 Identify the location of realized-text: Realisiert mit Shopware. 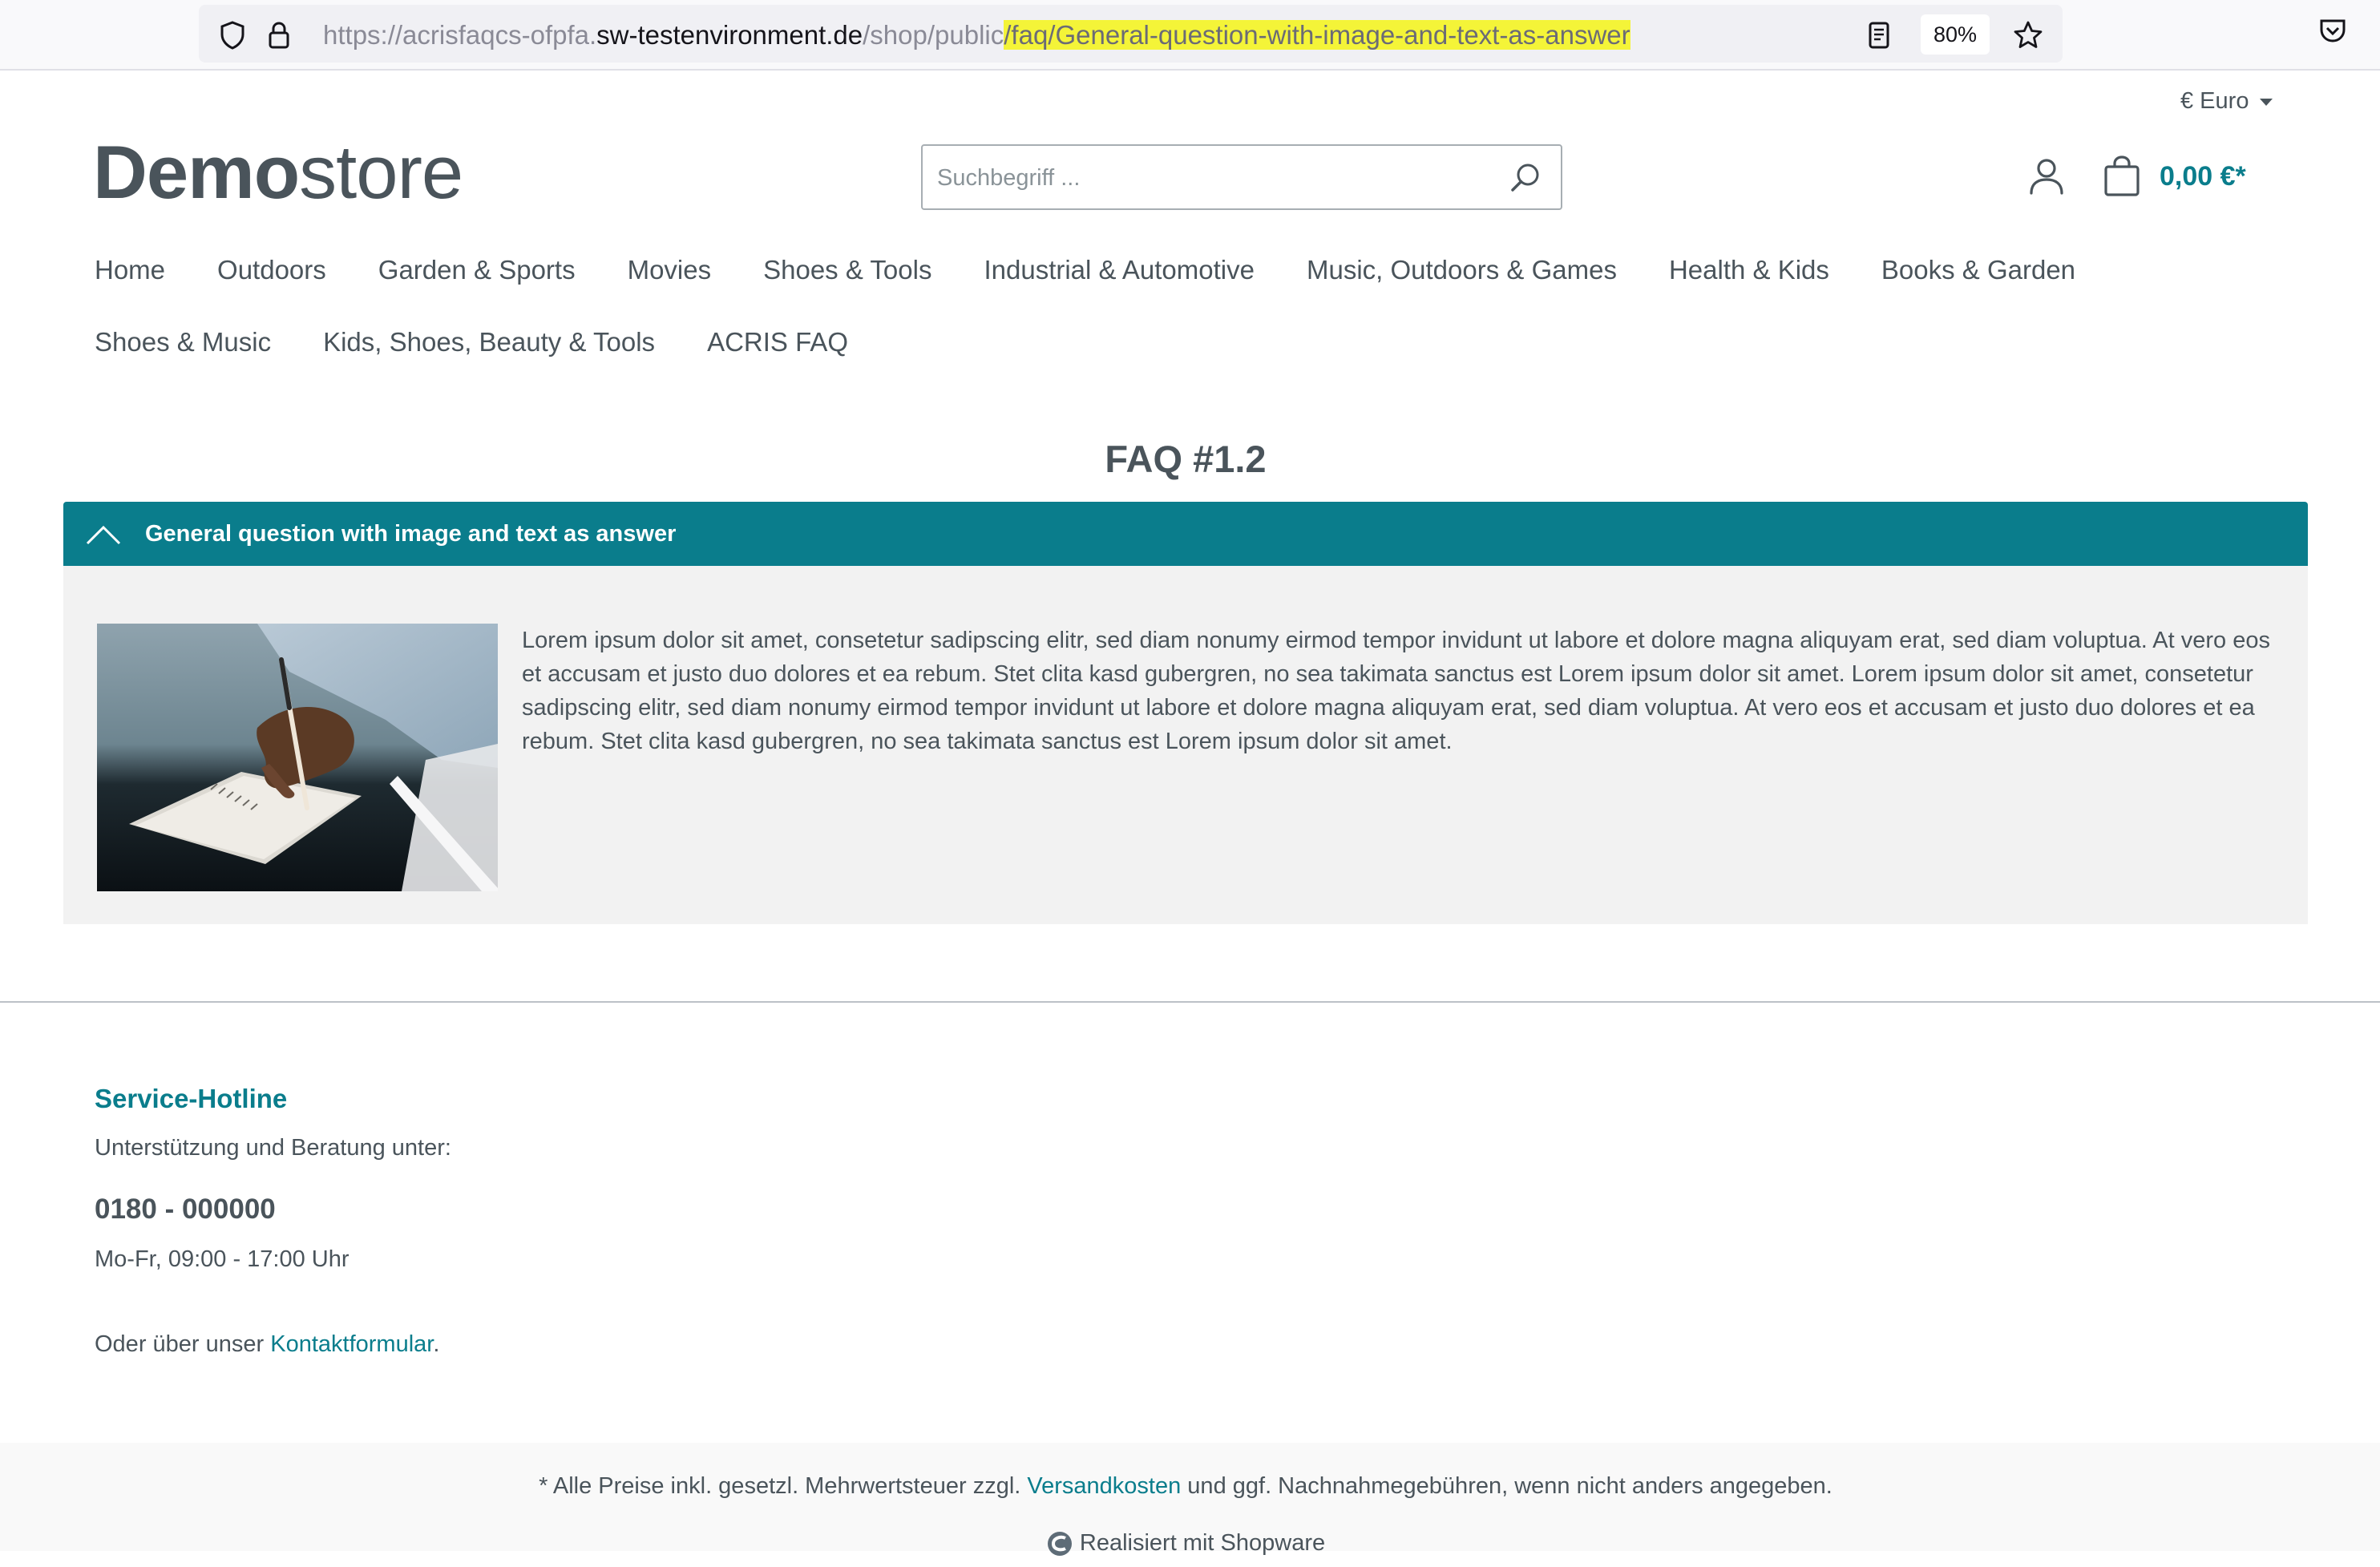
(1202, 1543).